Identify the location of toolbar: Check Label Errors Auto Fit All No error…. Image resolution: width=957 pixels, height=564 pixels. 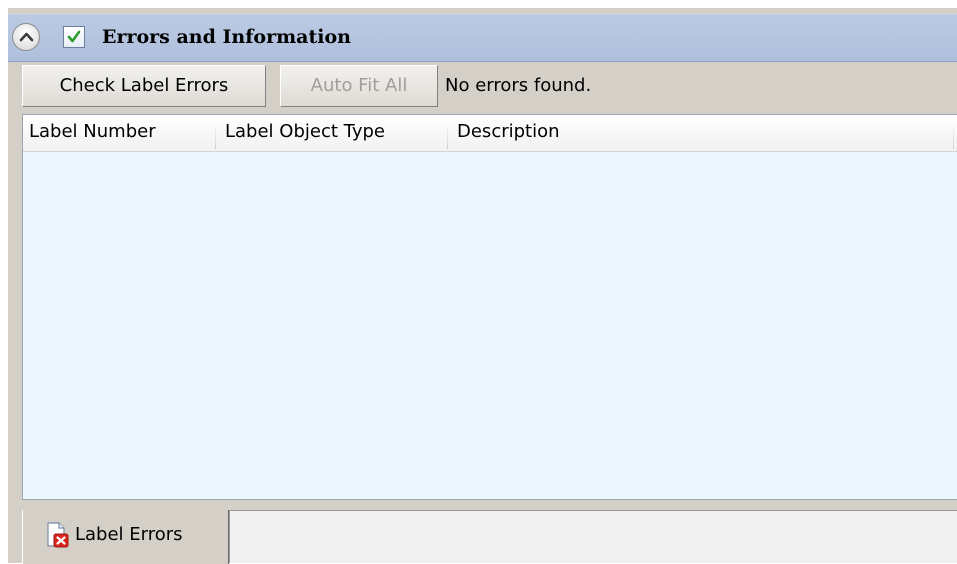
(482, 87).